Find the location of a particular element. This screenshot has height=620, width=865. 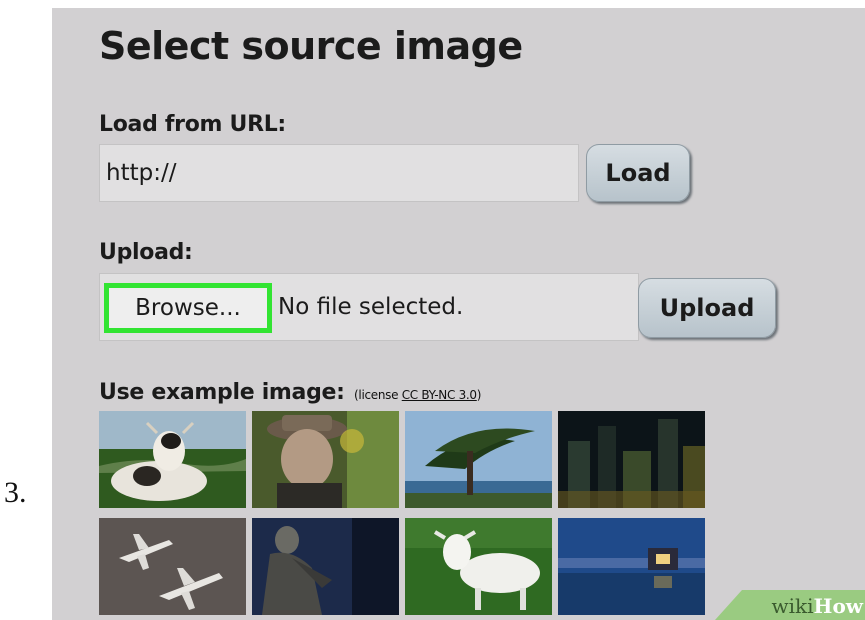

license-suffix: ) is located at coordinates (479, 395).